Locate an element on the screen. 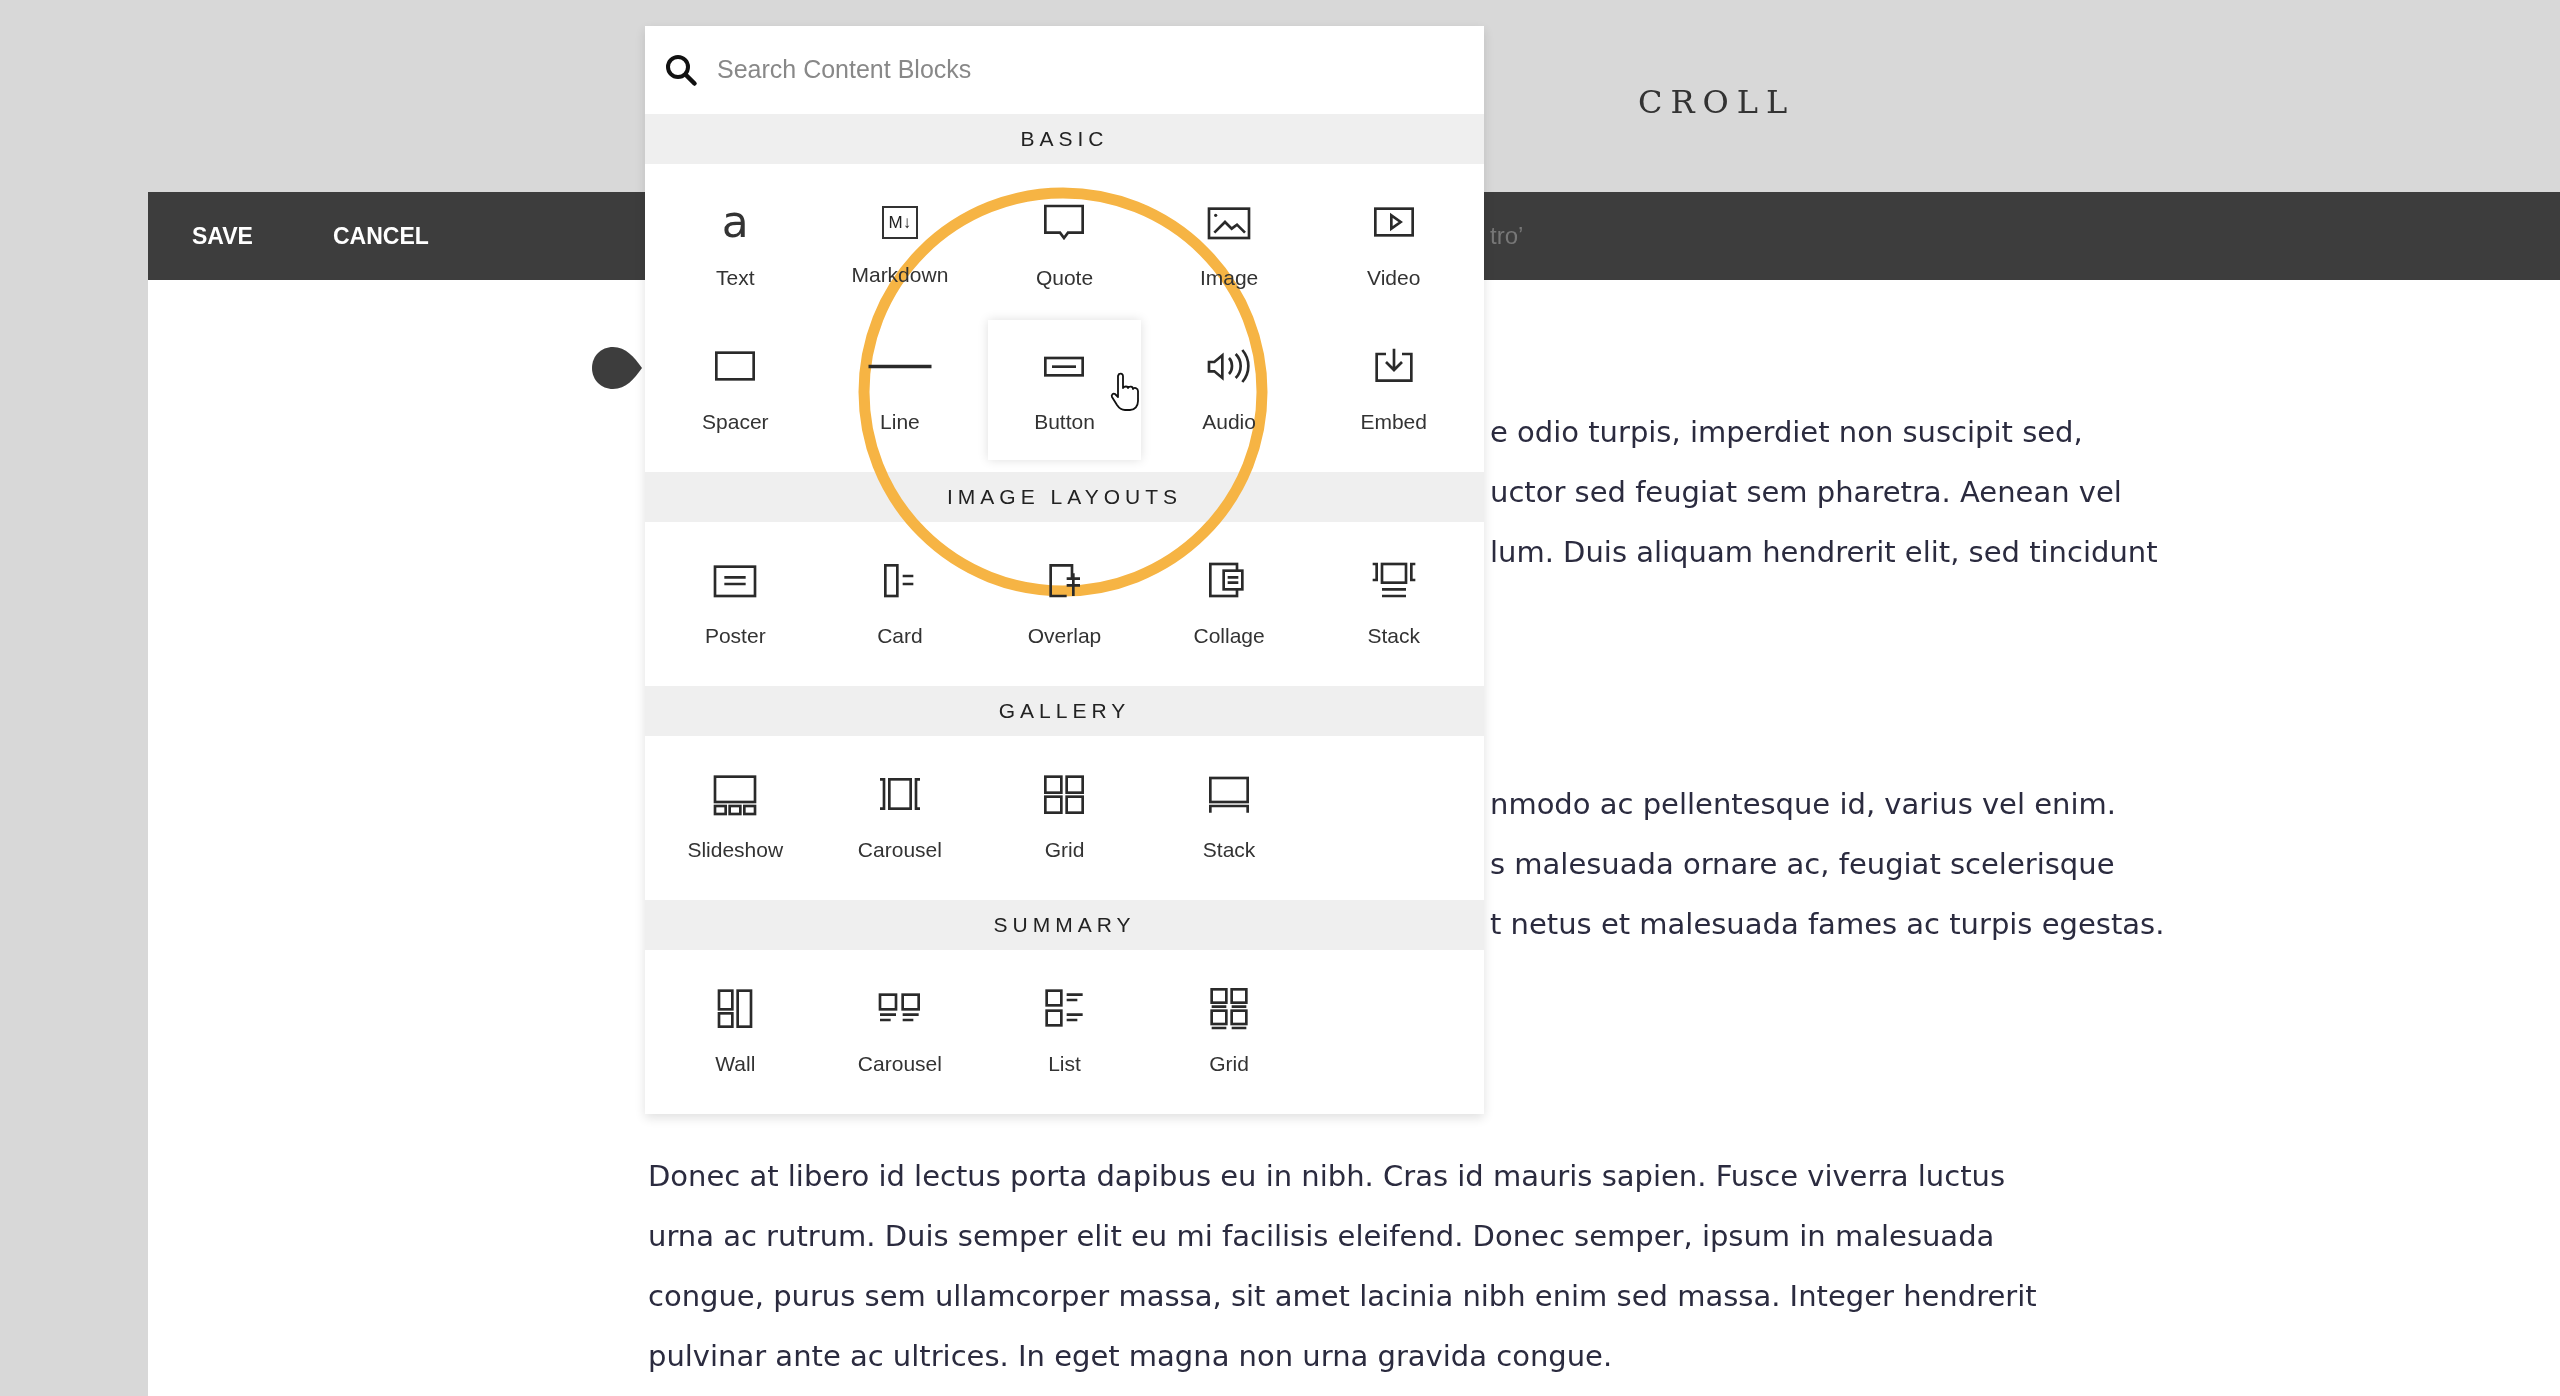 Image resolution: width=2560 pixels, height=1396 pixels. block-tile: Wall is located at coordinates (735, 1032).